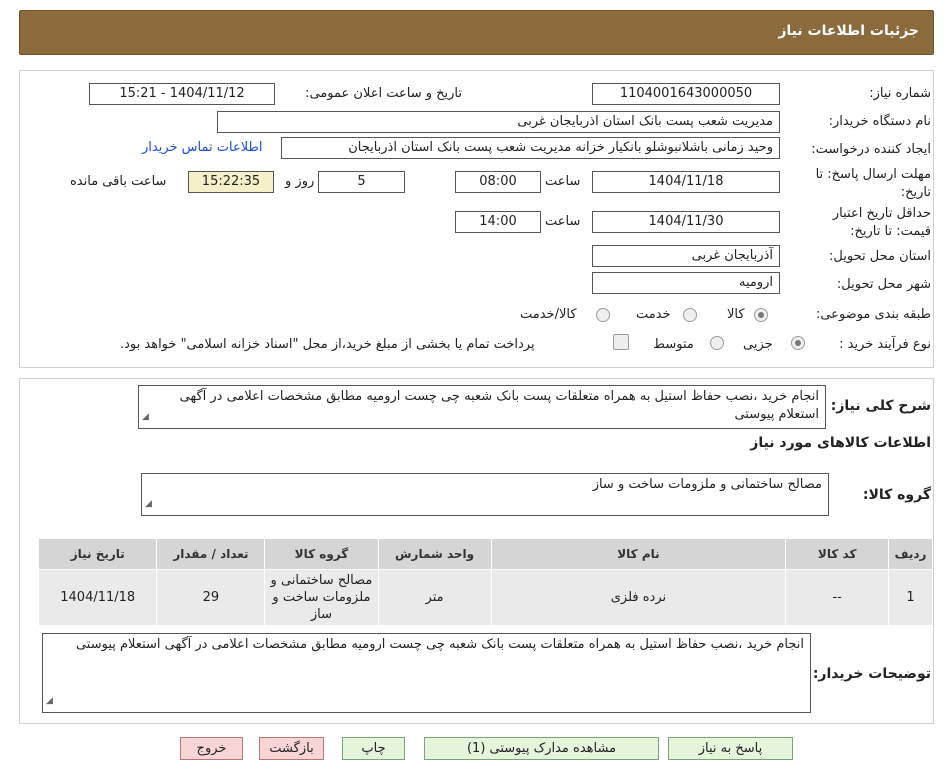 This screenshot has height=781, width=951. What do you see at coordinates (900, 93) in the screenshot?
I see `need-number-label: شماره نیاز:` at bounding box center [900, 93].